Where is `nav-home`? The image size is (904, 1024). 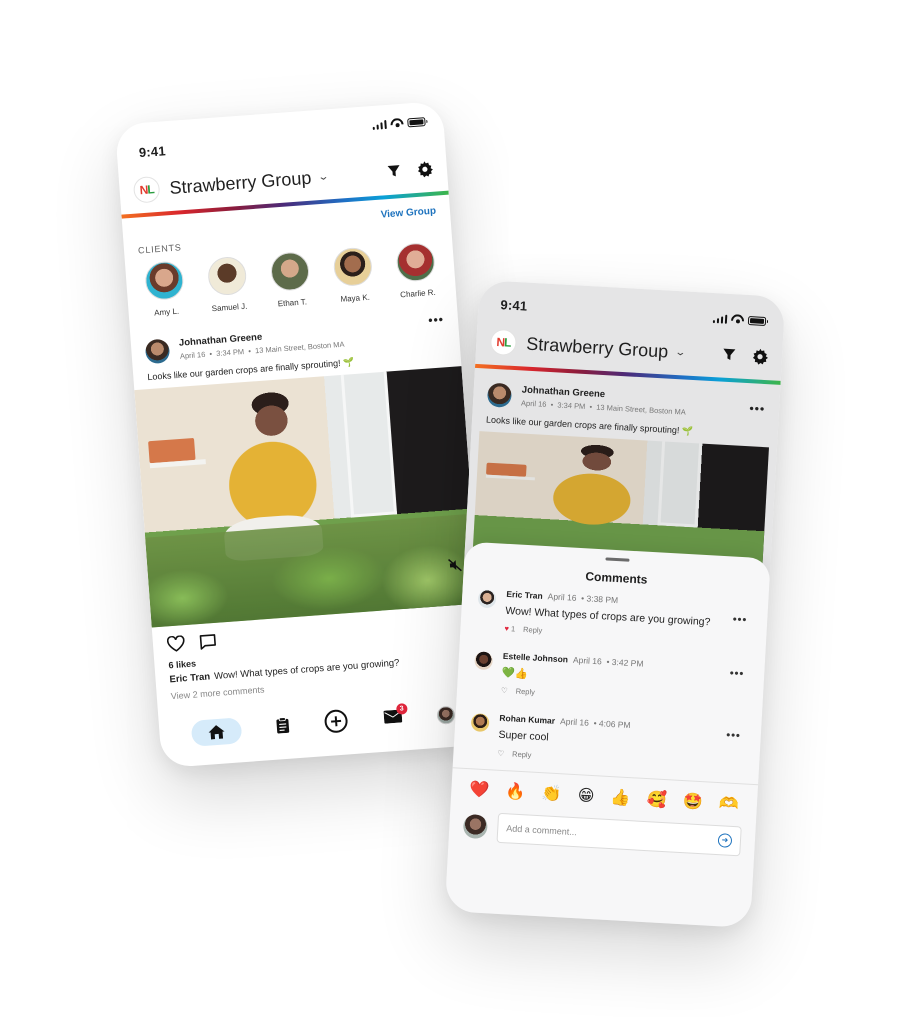 nav-home is located at coordinates (216, 732).